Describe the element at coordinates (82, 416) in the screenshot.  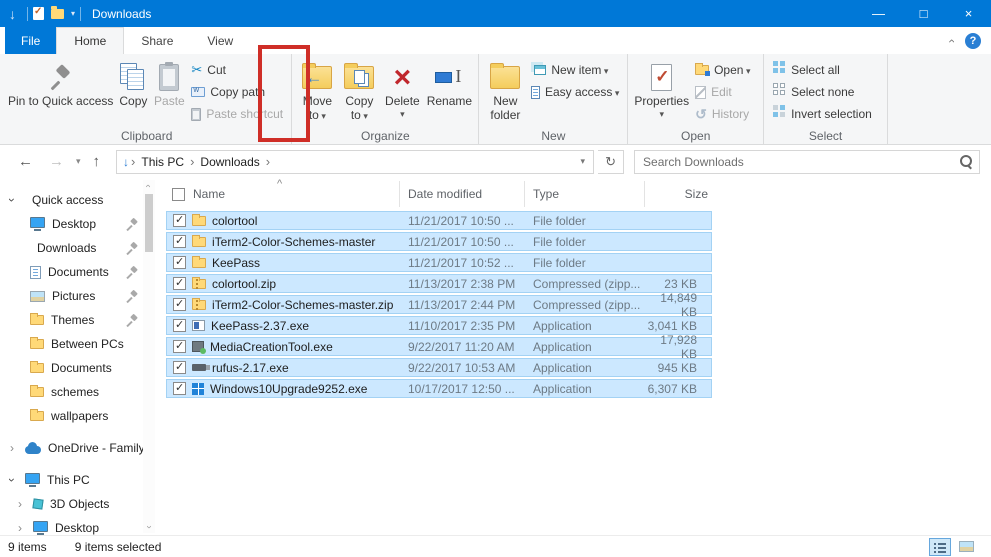
I see `sidebar-item: wallpapers` at that location.